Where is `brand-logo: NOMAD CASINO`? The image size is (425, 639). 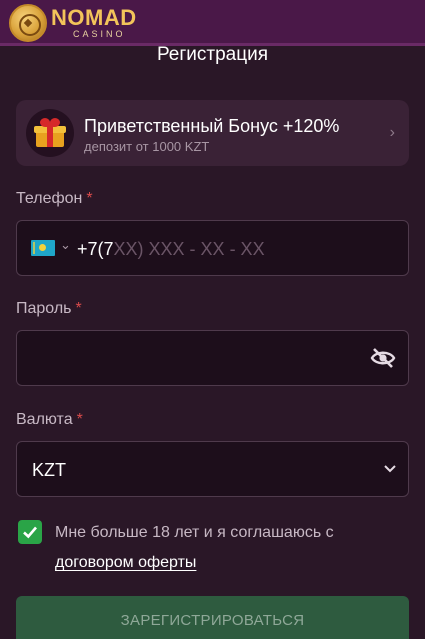
brand-logo: NOMAD CASINO is located at coordinates (73, 23).